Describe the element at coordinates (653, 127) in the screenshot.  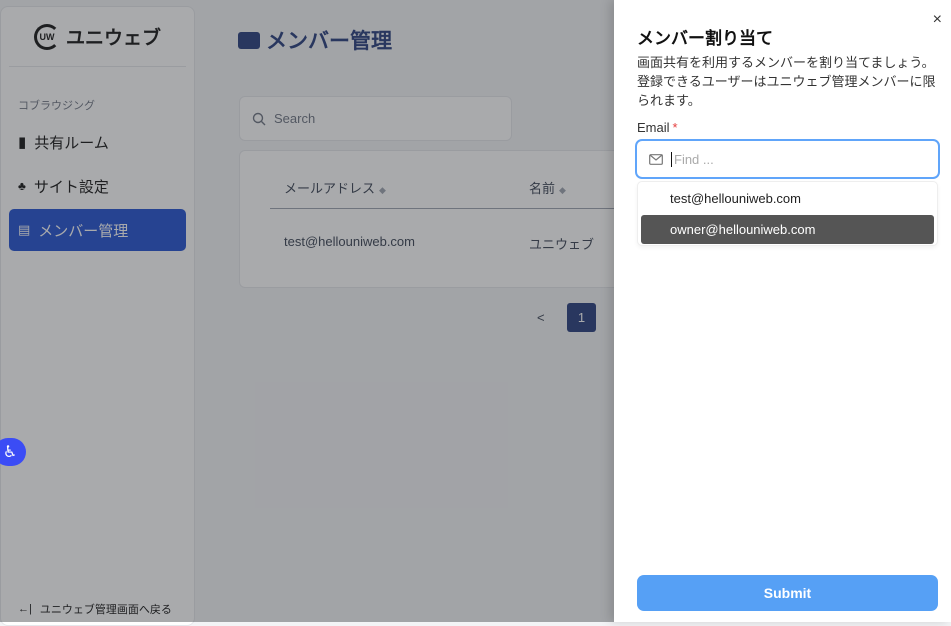
I see `email-label-text: Email` at that location.